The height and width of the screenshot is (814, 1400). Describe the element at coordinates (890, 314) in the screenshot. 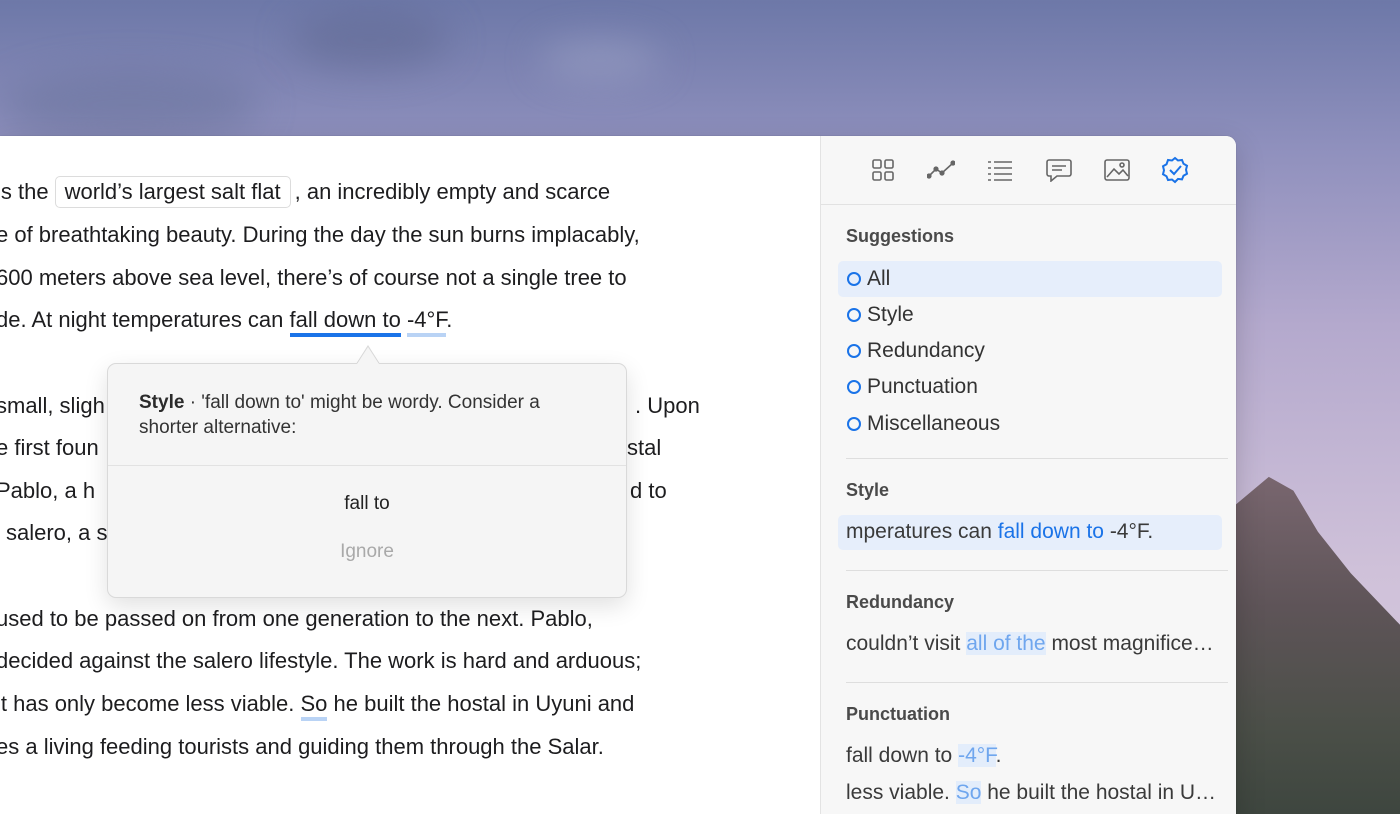

I see `filter-label: Style` at that location.